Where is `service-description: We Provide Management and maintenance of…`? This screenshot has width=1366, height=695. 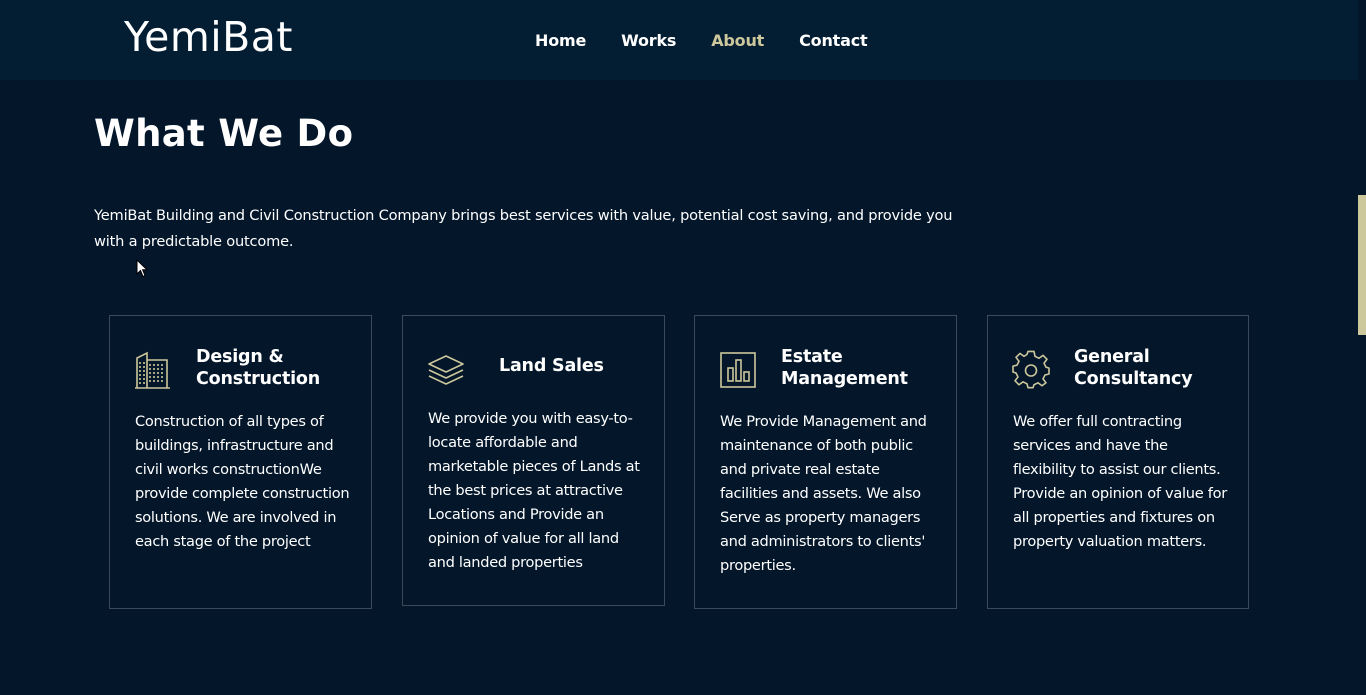
service-description: We Provide Management and maintenance of… is located at coordinates (823, 493).